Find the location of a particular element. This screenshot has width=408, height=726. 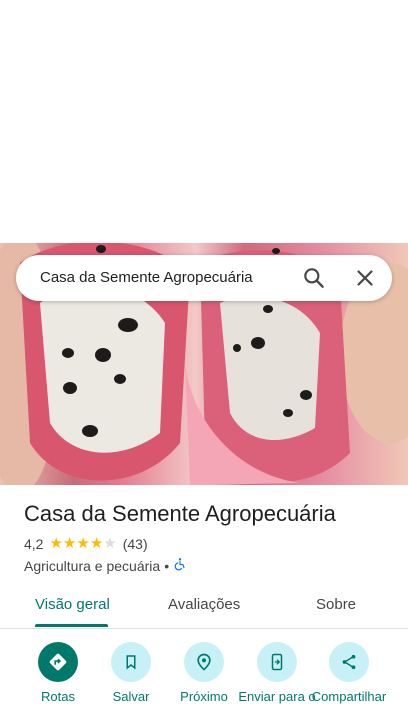

tab-reviews: Avaliações is located at coordinates (204, 604).